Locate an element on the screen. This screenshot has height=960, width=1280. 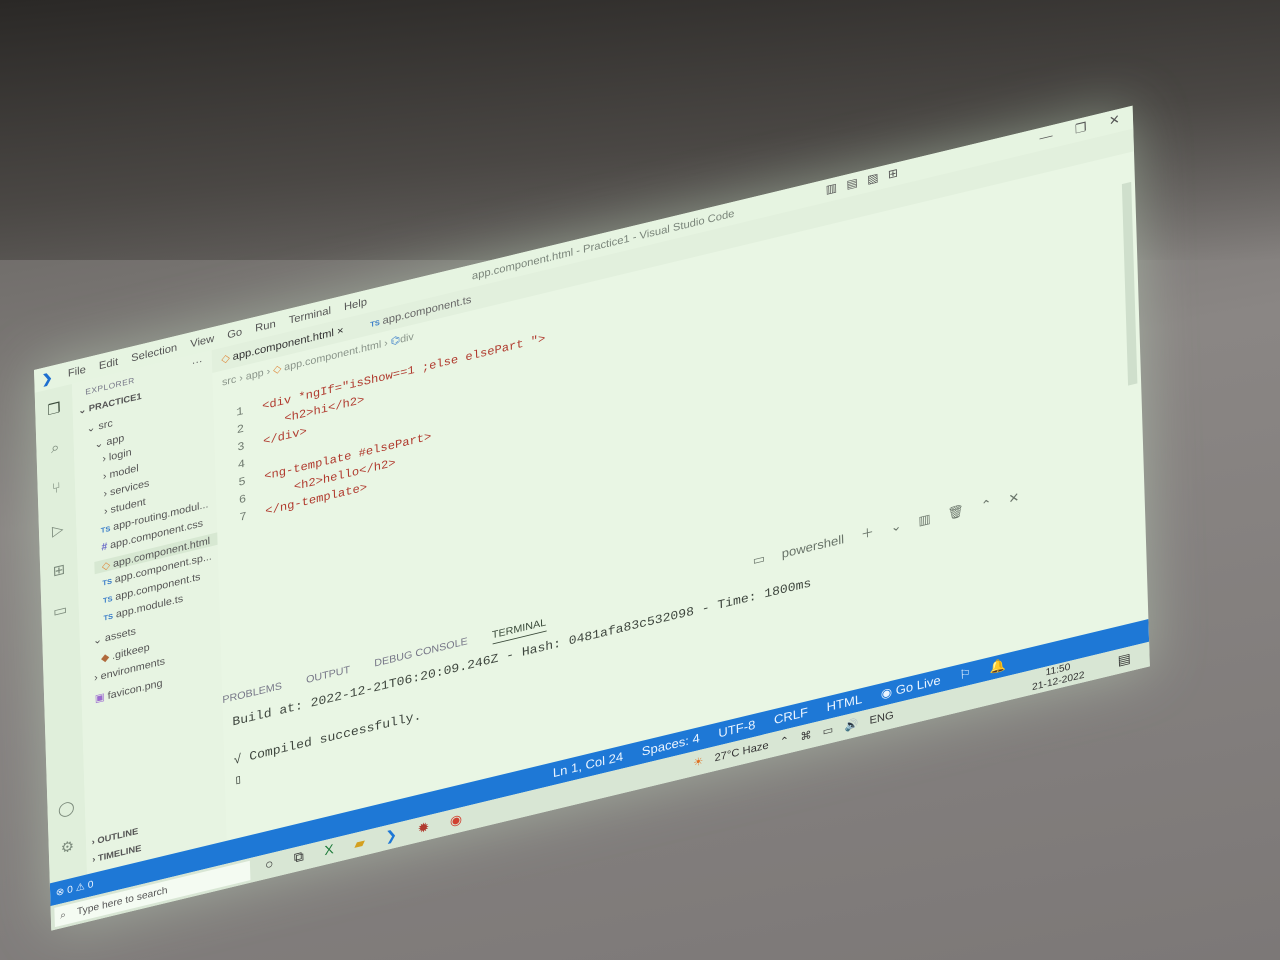
tree-folder-app: ⌄ app is located at coordinates (109, 441).